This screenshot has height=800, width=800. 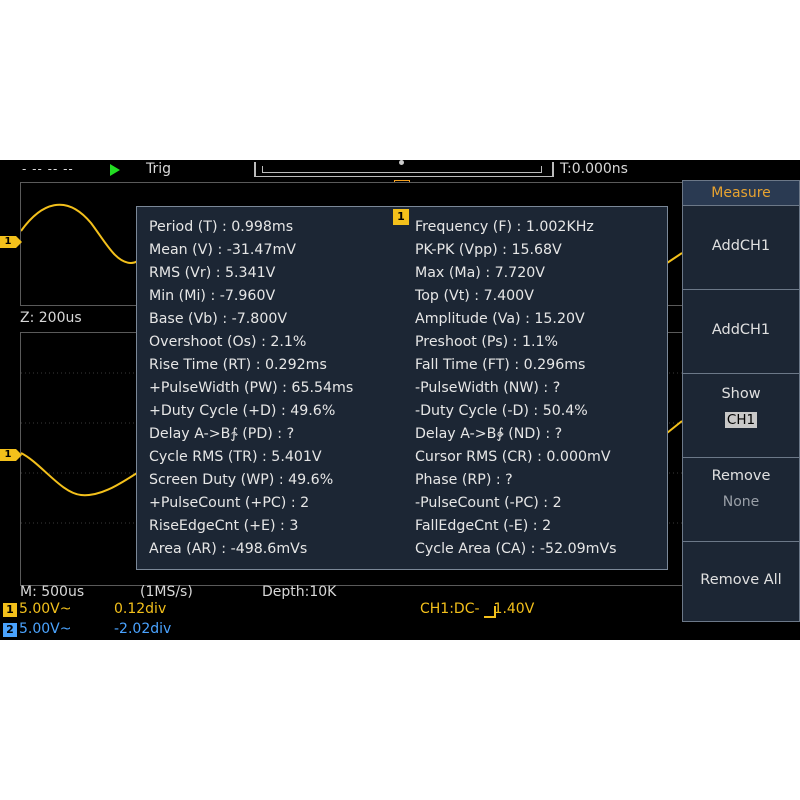 What do you see at coordinates (594, 169) in the screenshot?
I see `trigger-time: T:0.000ns` at bounding box center [594, 169].